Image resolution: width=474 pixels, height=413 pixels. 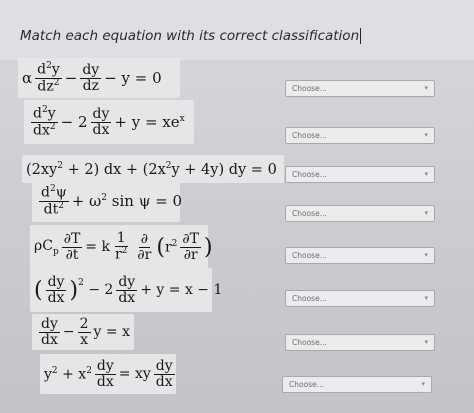 I want to click on classification-select-6: Choose... ▾, so click(x=360, y=298).